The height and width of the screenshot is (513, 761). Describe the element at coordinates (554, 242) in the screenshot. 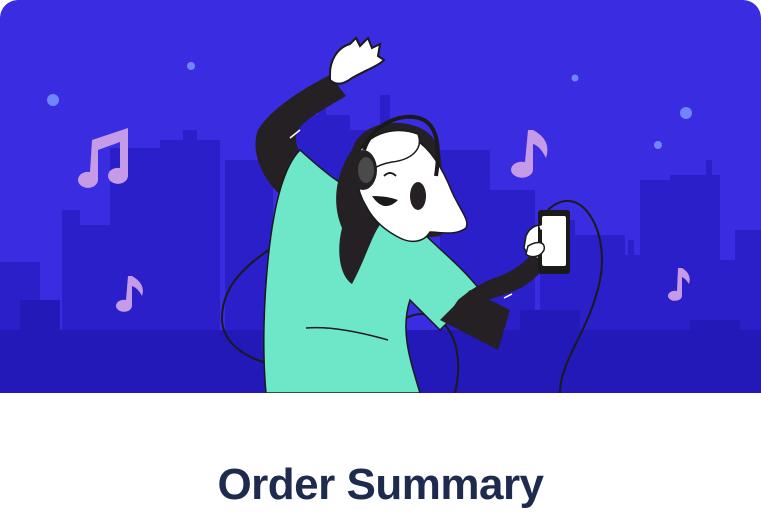

I see `phone-icon` at that location.